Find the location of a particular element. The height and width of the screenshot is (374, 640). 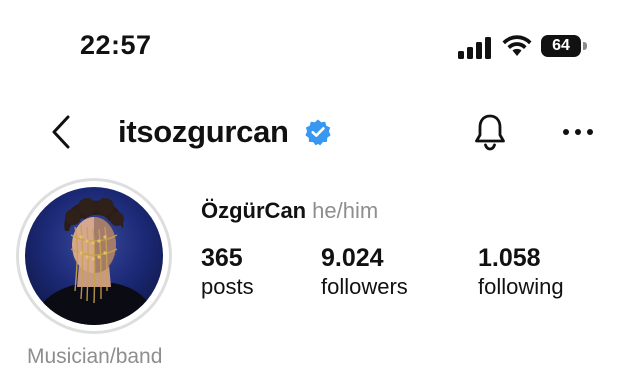

battery-indicator: 64 is located at coordinates (565, 47).